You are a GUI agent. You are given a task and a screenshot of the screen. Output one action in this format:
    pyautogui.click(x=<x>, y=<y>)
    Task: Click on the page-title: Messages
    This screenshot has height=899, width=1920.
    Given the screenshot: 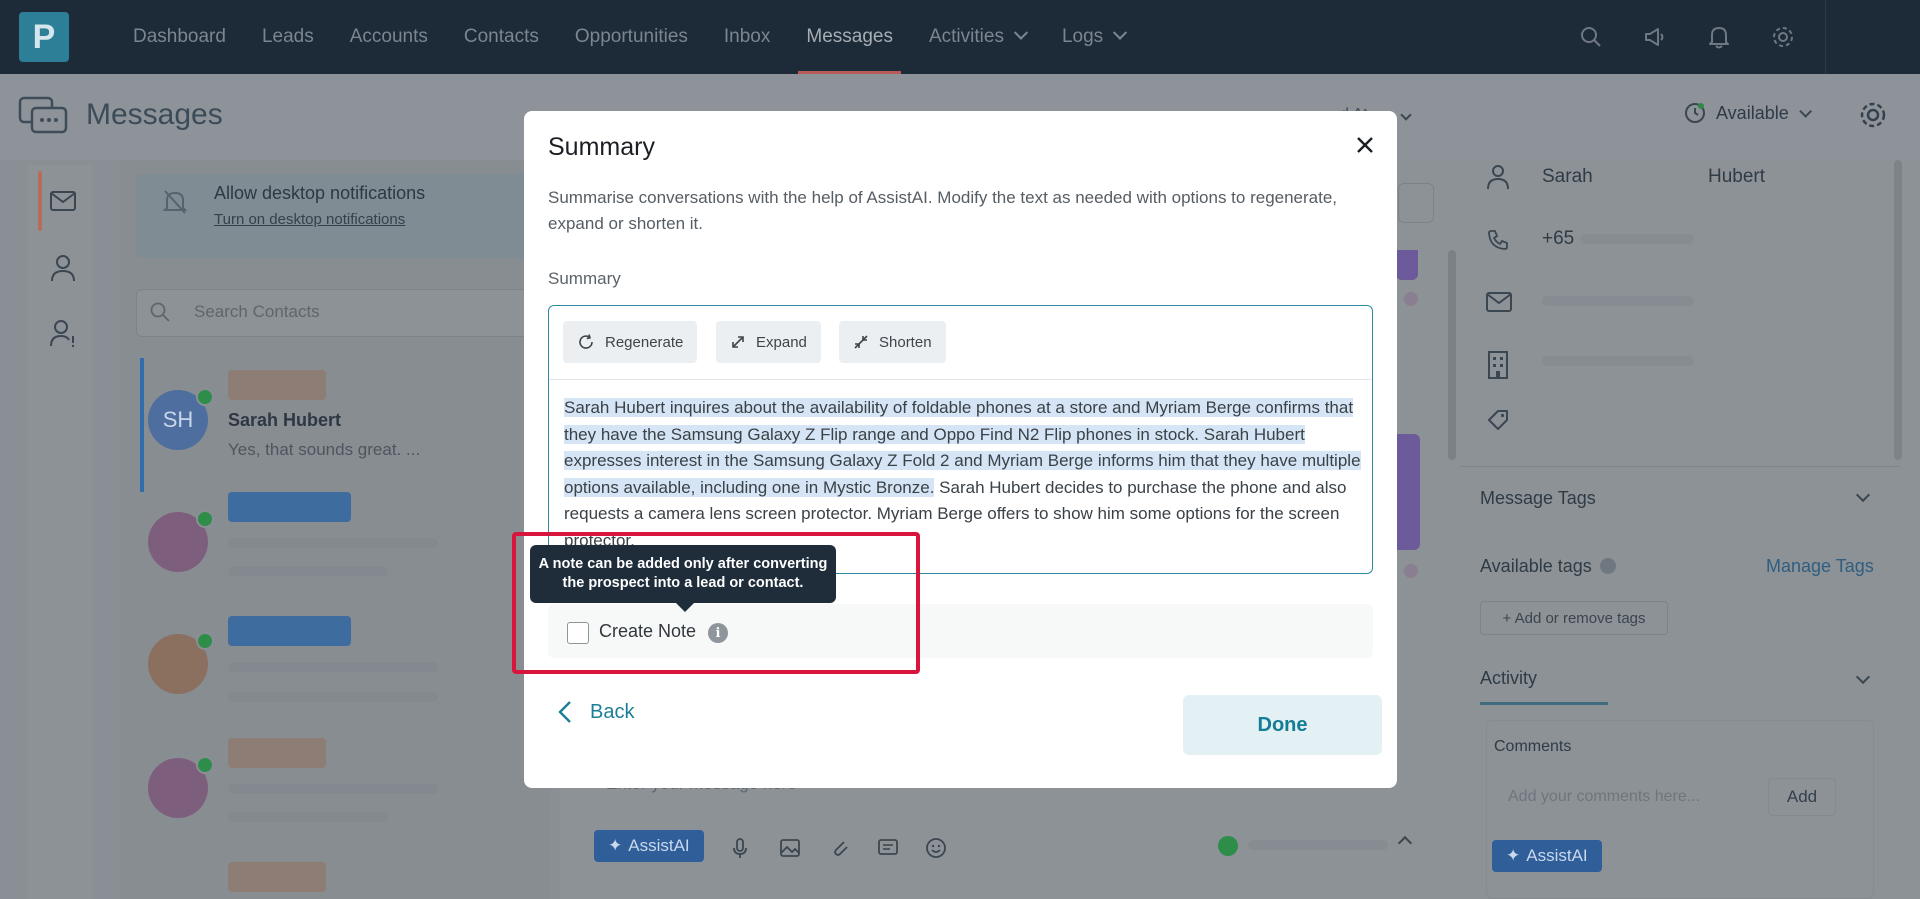 What is the action you would take?
    pyautogui.click(x=154, y=114)
    